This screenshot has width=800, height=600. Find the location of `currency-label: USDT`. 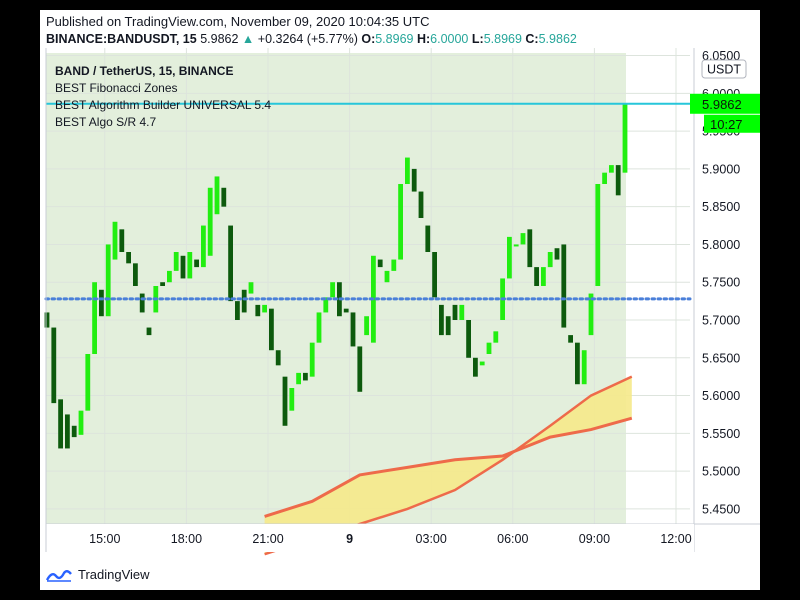

currency-label: USDT is located at coordinates (724, 70).